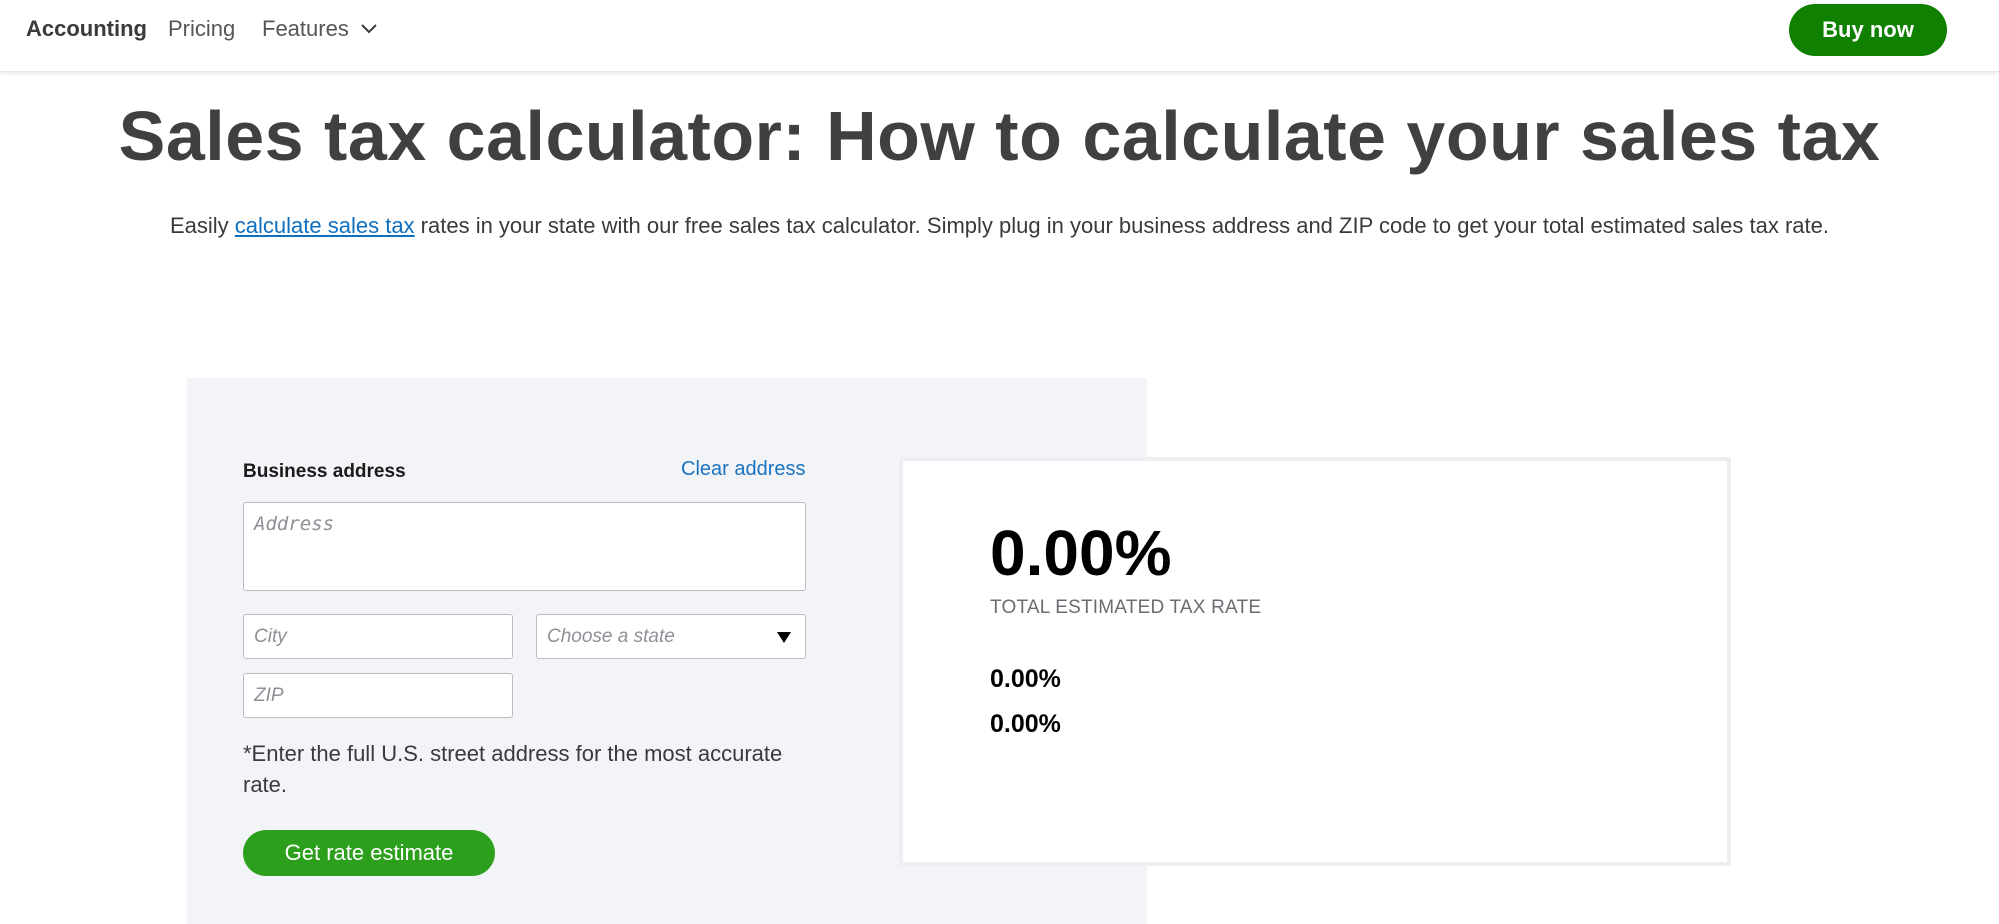 Image resolution: width=1999 pixels, height=924 pixels. What do you see at coordinates (1868, 30) in the screenshot?
I see `buy-now-button: Buy now` at bounding box center [1868, 30].